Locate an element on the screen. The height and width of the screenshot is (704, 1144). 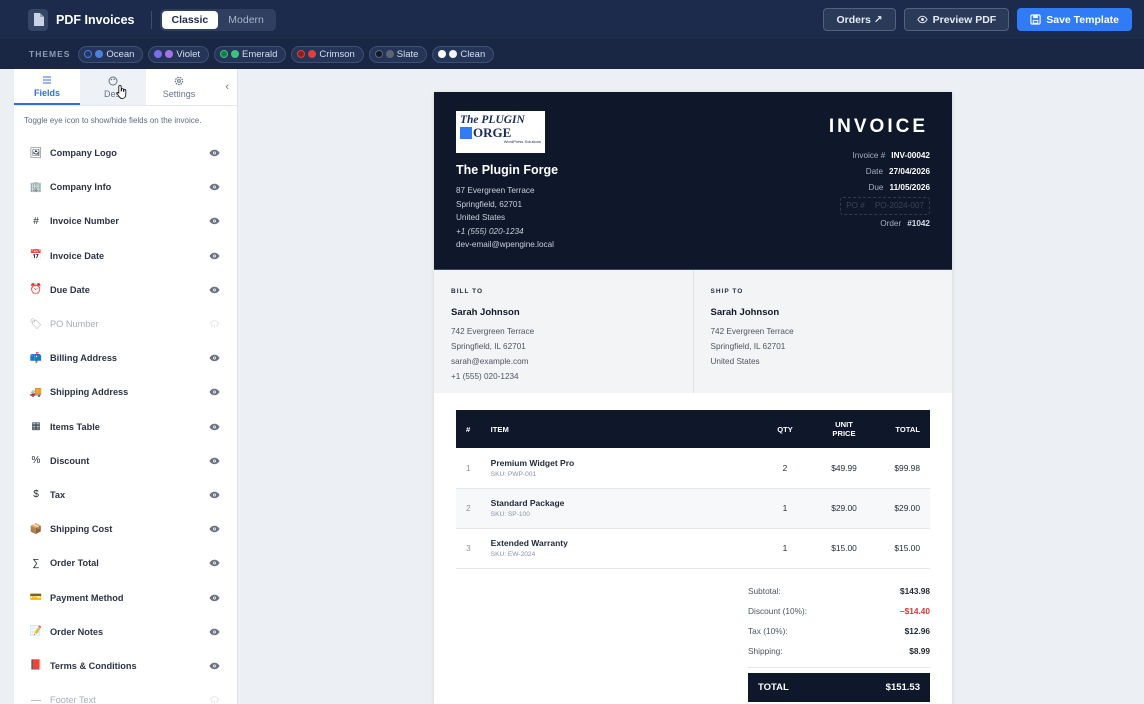
field-row-shipping-cost: 📦 Shipping Cost is located at coordinates (125, 529).